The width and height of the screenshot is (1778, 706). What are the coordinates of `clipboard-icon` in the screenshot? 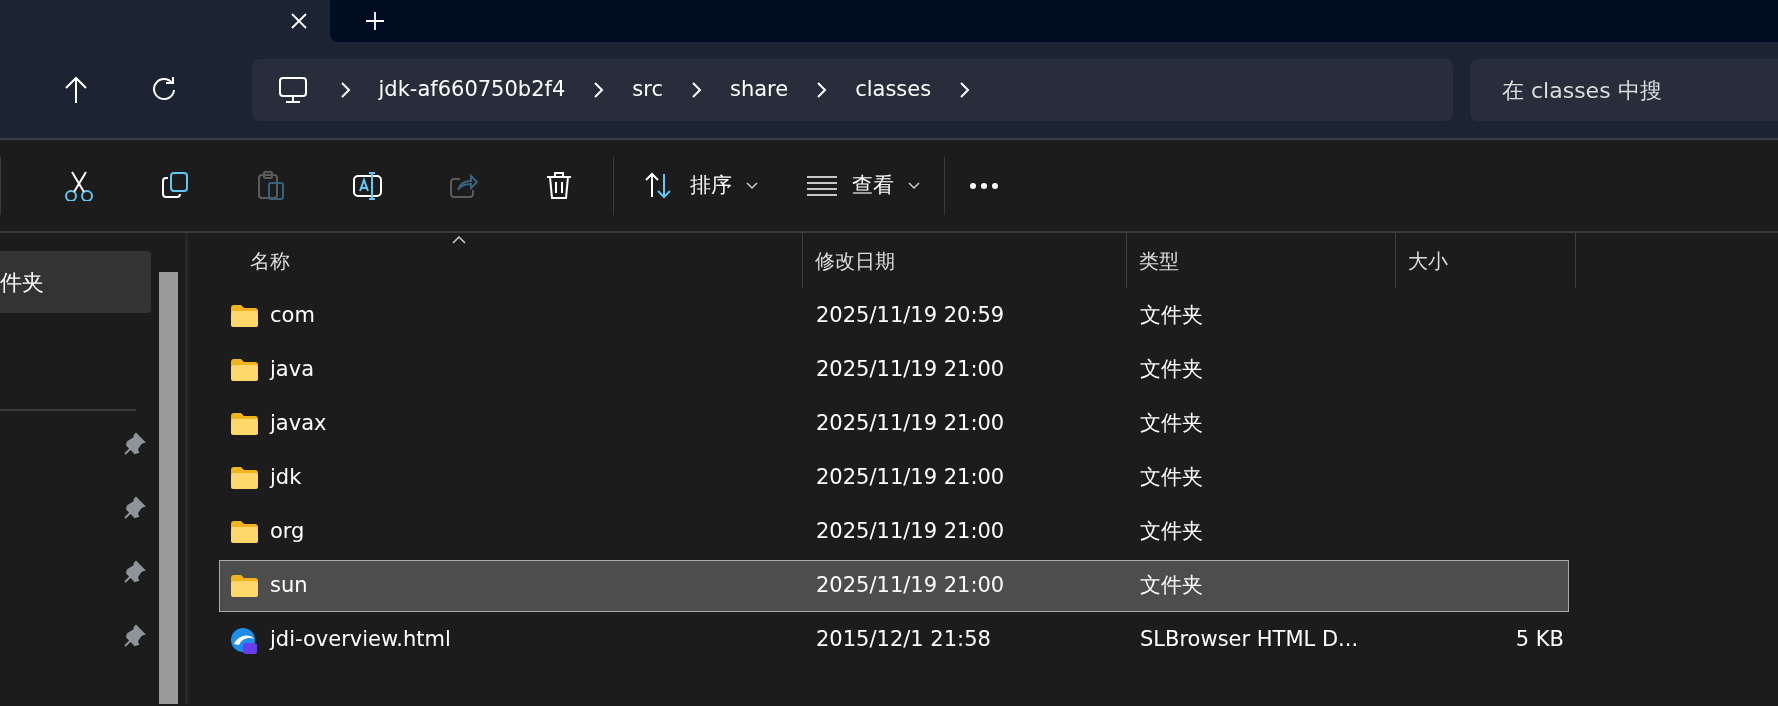 It's located at (271, 185).